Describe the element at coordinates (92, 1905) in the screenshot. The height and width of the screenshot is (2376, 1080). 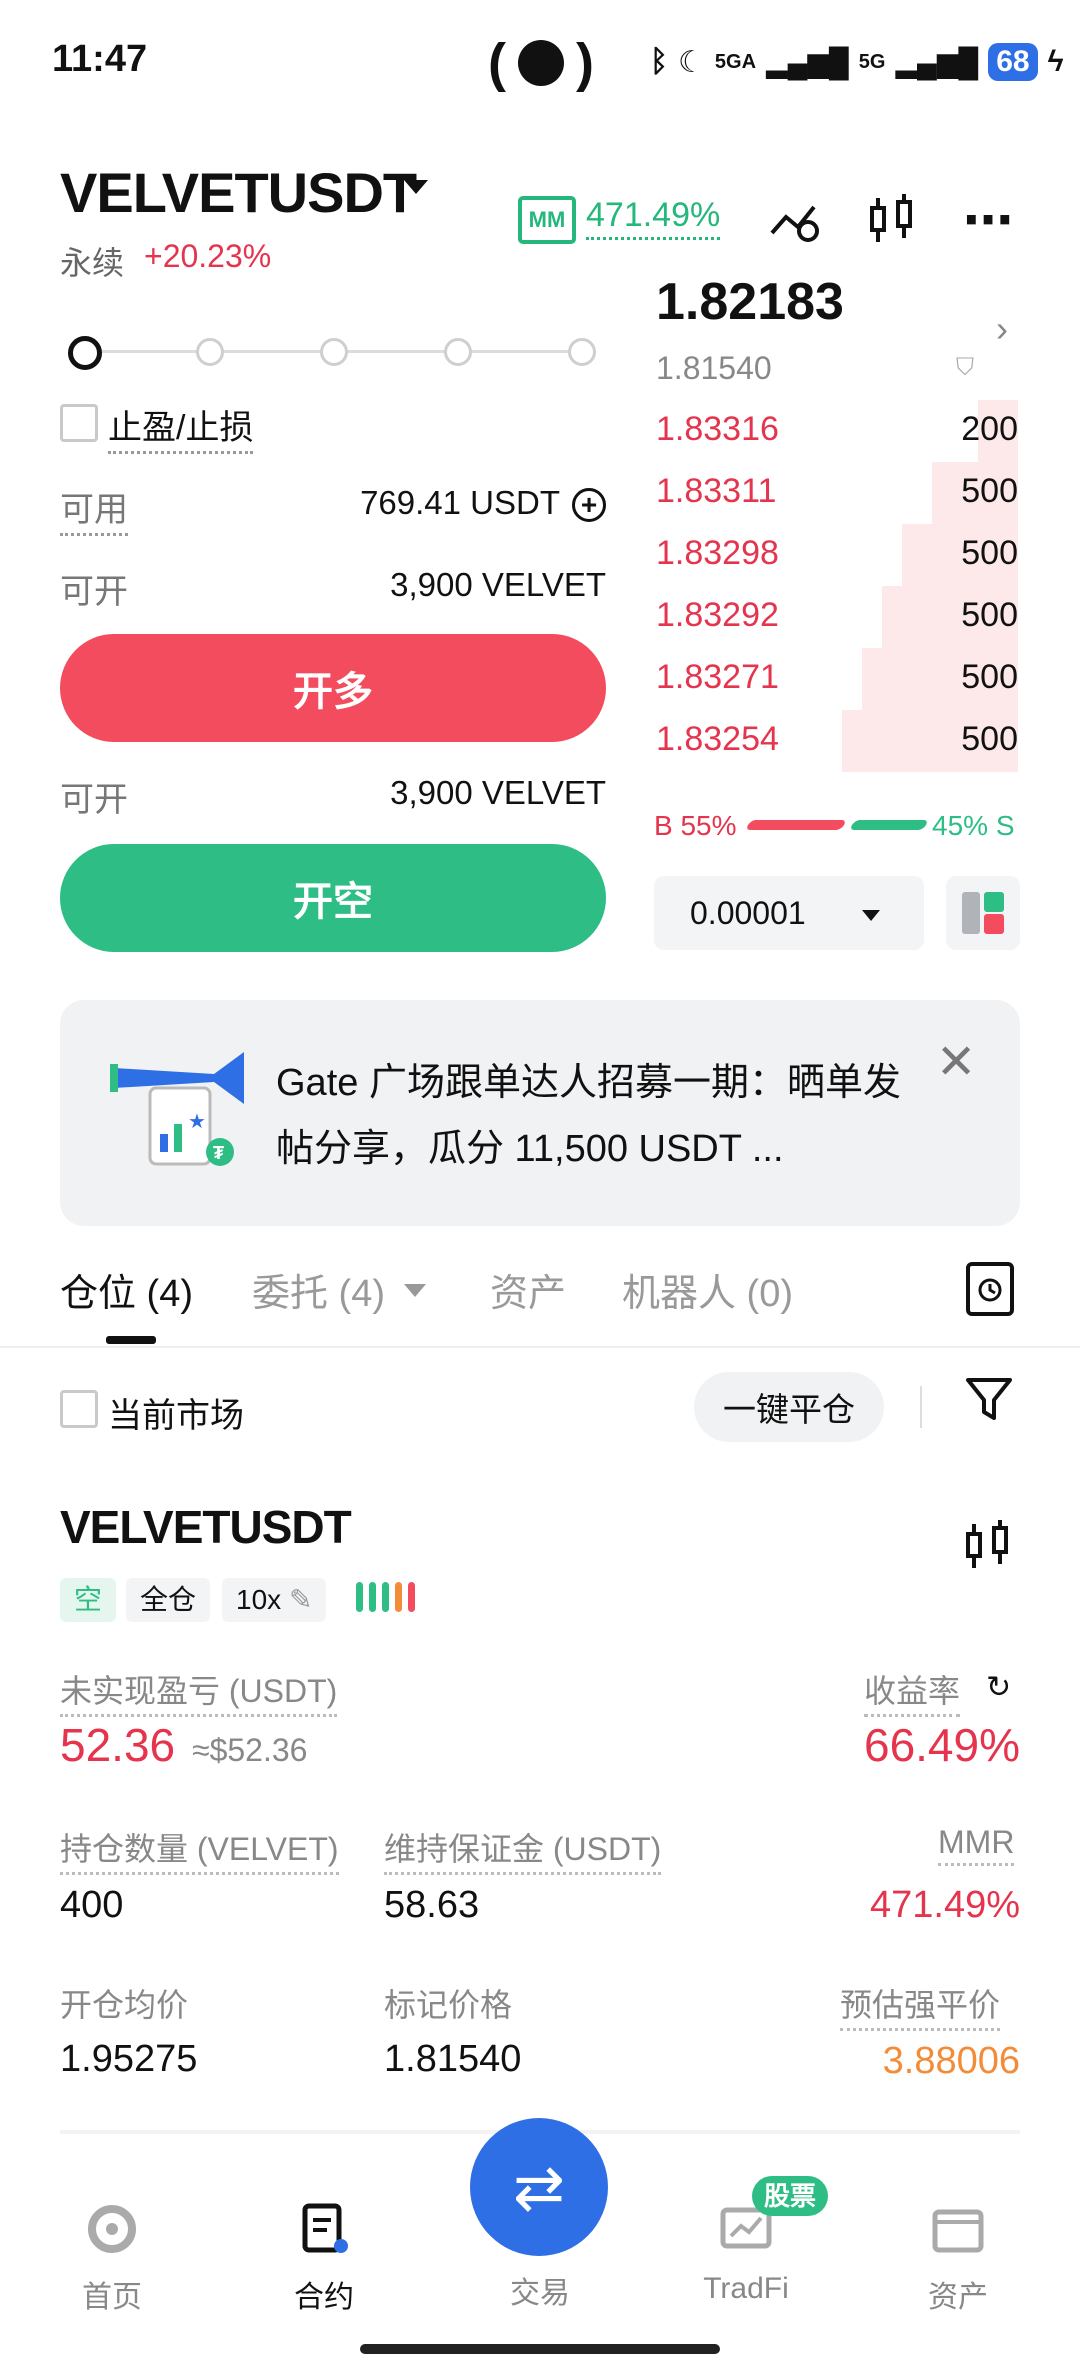
I see `size-value: 400` at that location.